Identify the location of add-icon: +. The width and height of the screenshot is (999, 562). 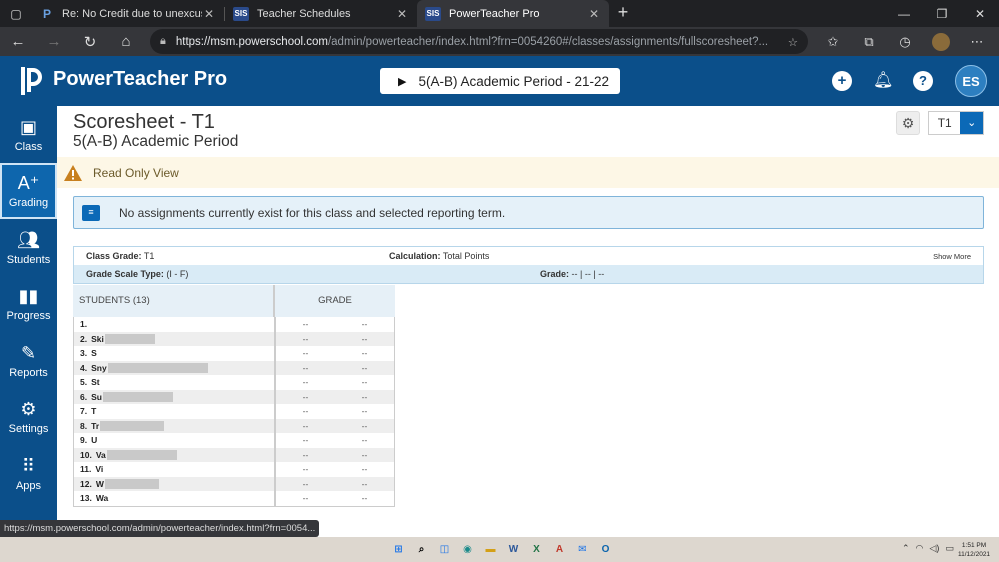
(842, 81).